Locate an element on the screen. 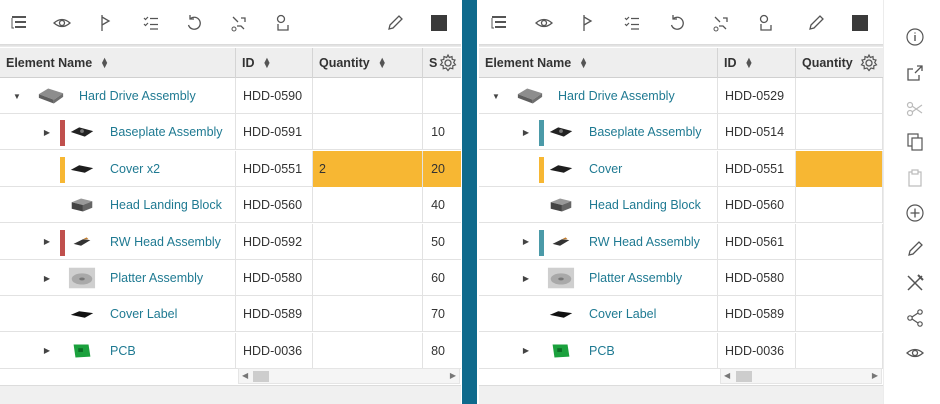 The height and width of the screenshot is (404, 940). scroll-right-arrow-icon: ▶ is located at coordinates (875, 375).